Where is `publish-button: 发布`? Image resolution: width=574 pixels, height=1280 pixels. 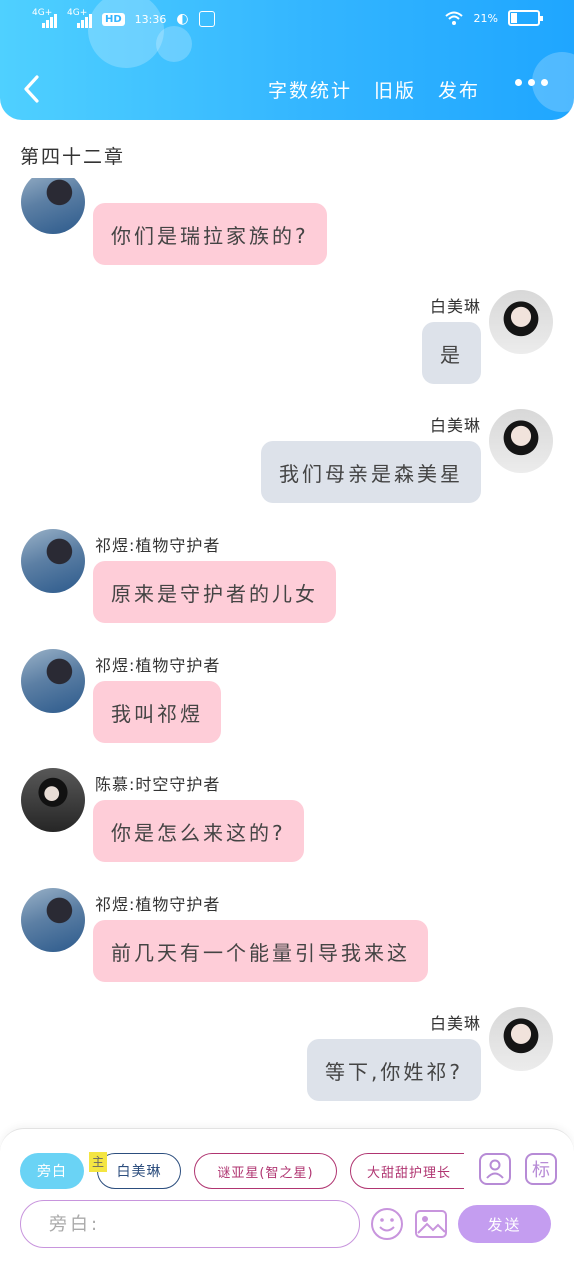
publish-button: 发布 is located at coordinates (459, 89).